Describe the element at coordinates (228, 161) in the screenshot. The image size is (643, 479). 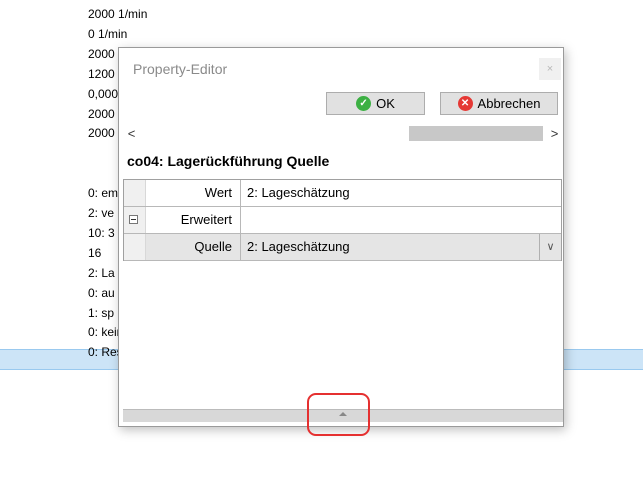
I see `property-title: co04: Lagerückführung Quelle` at that location.